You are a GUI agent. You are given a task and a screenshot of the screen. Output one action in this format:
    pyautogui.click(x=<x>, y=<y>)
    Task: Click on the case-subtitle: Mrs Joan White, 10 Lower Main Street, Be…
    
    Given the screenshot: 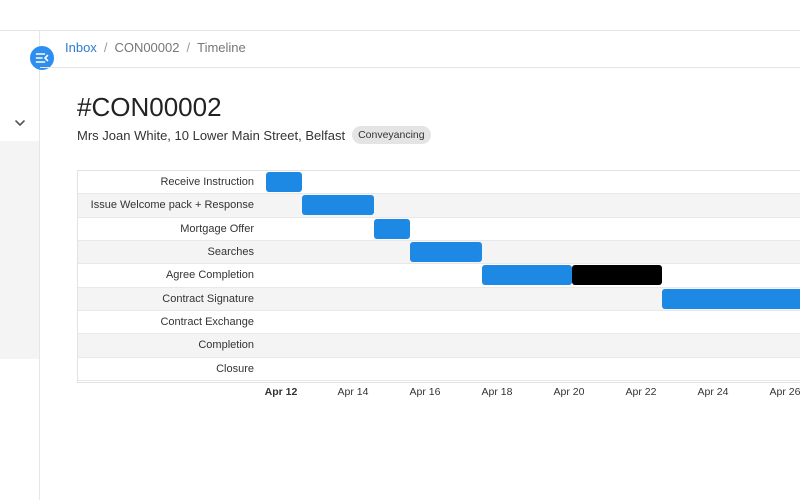 What is the action you would take?
    pyautogui.click(x=254, y=135)
    